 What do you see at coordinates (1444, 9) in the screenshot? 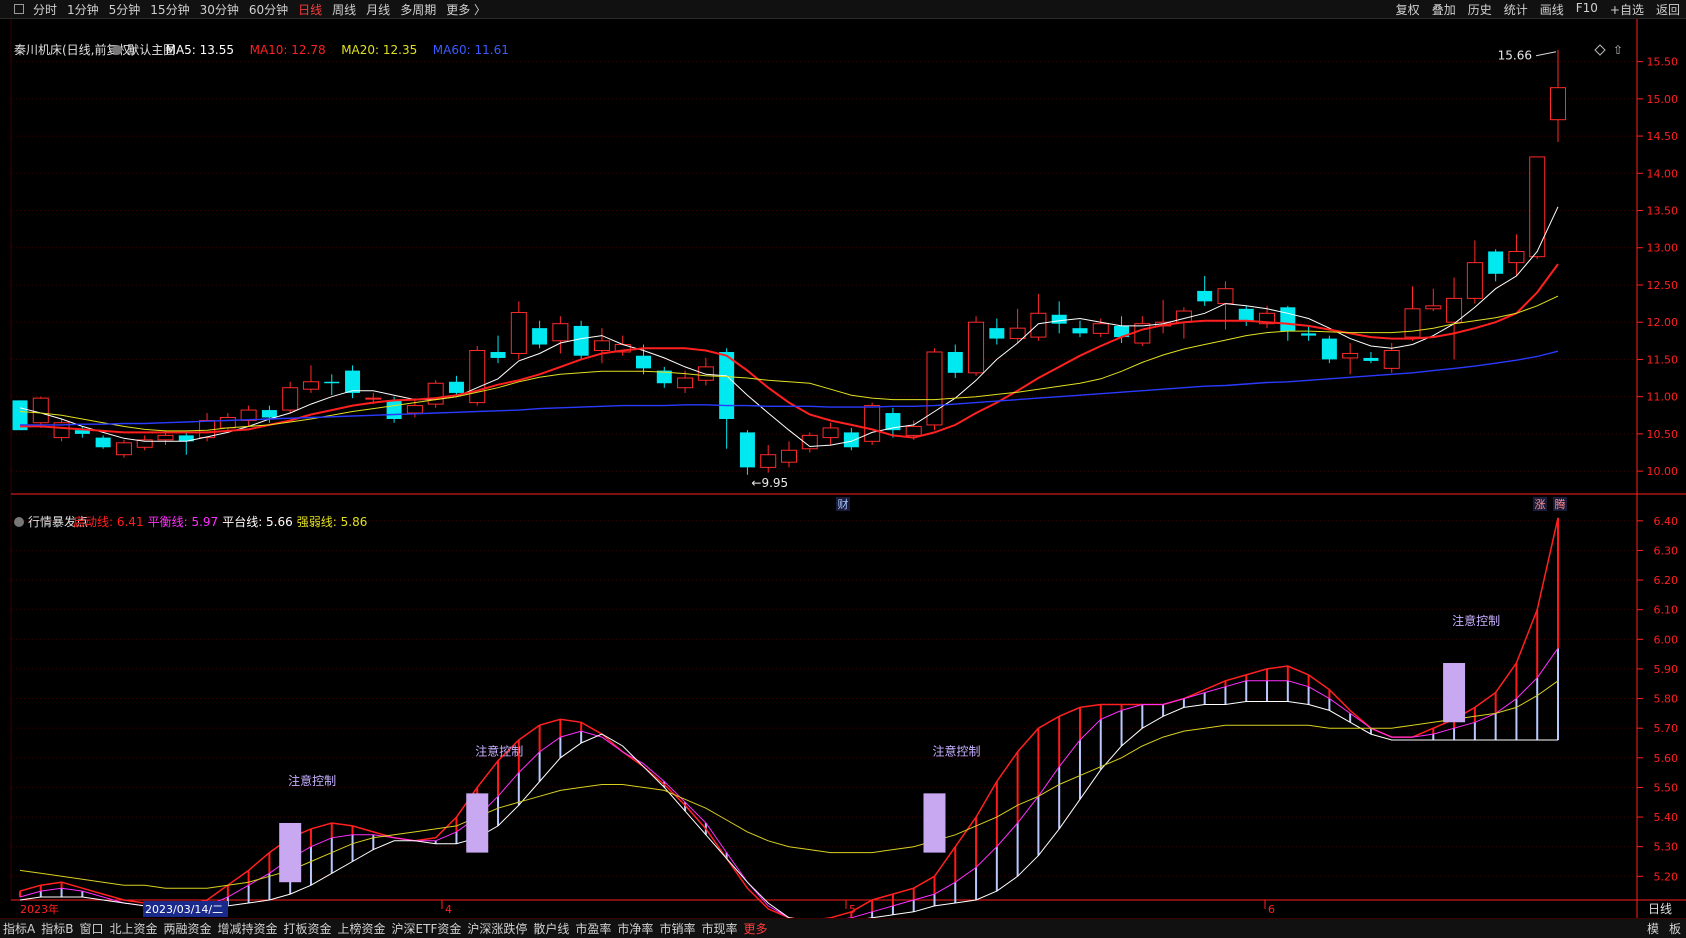
I see `toolbar-button-1: 叠加` at bounding box center [1444, 9].